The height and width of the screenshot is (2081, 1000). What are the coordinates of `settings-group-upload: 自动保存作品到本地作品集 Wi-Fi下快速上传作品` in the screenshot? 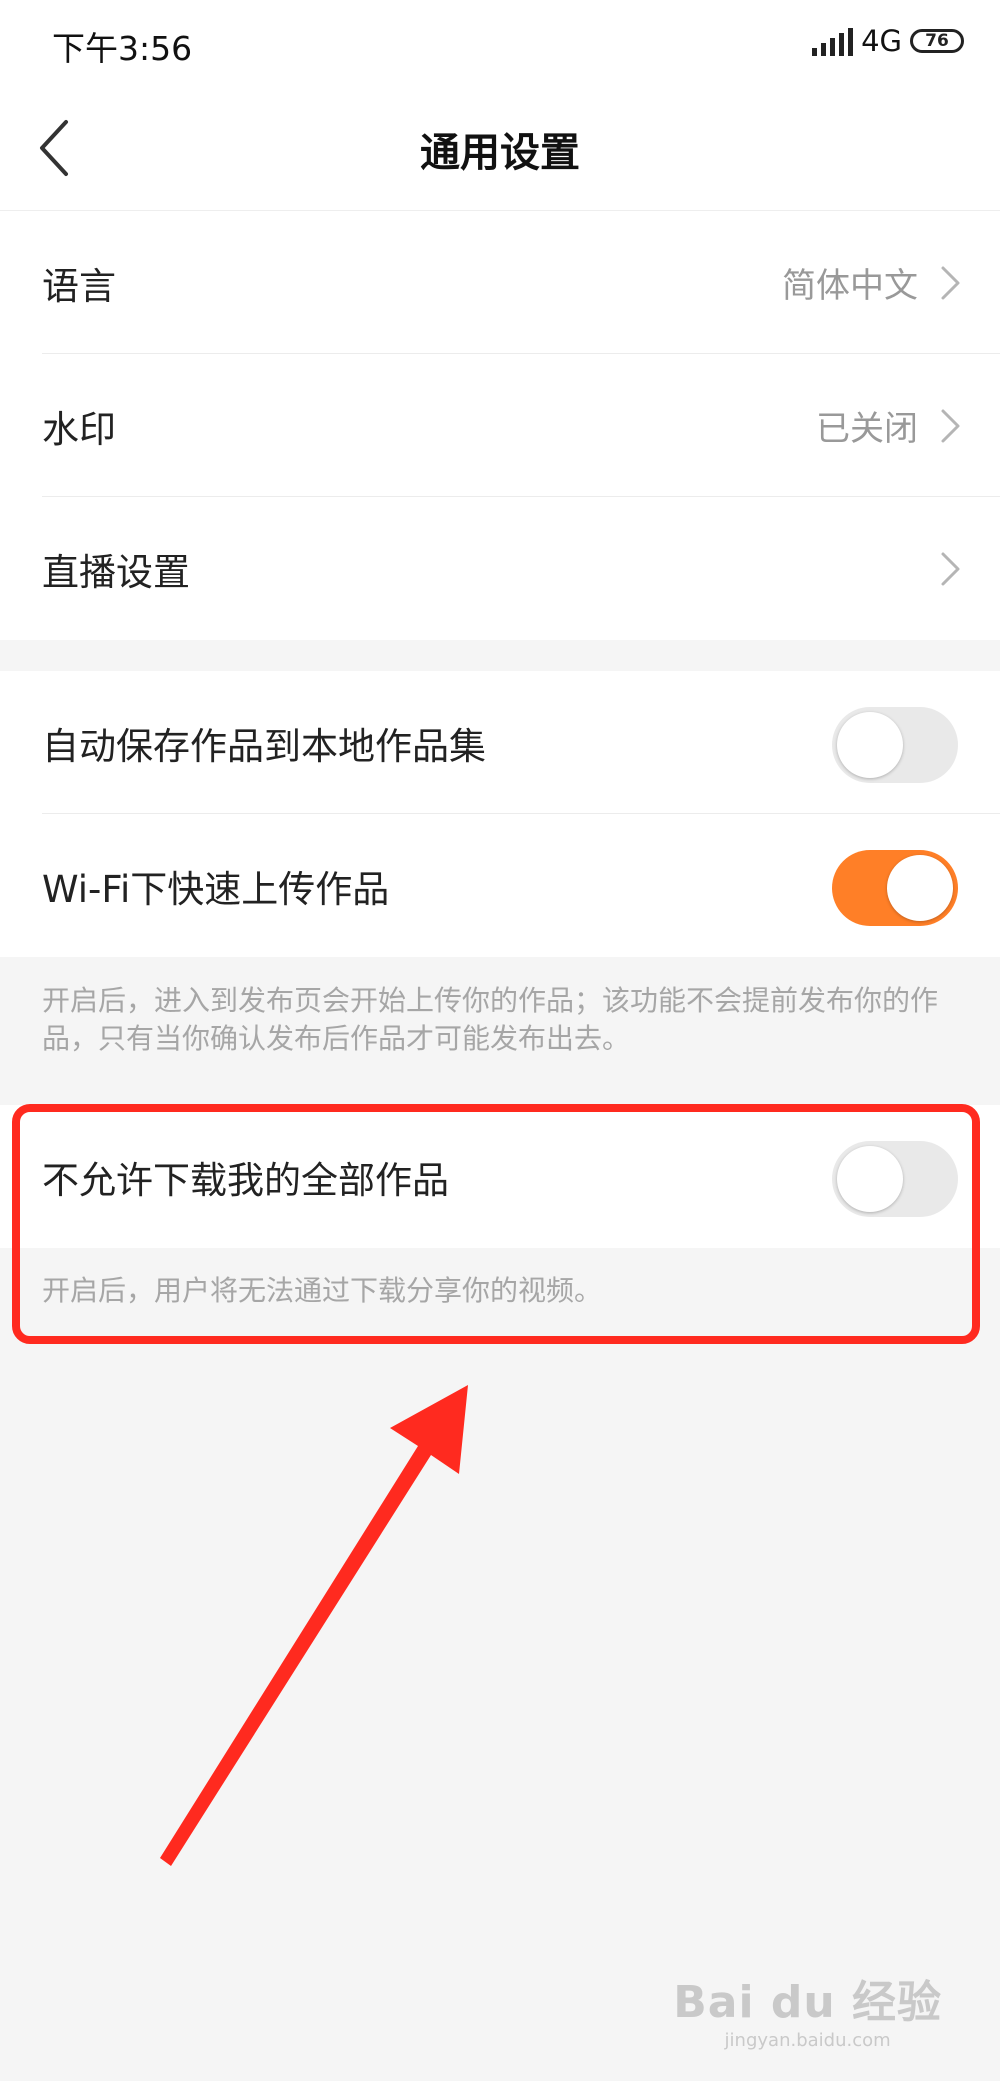 It's located at (500, 814).